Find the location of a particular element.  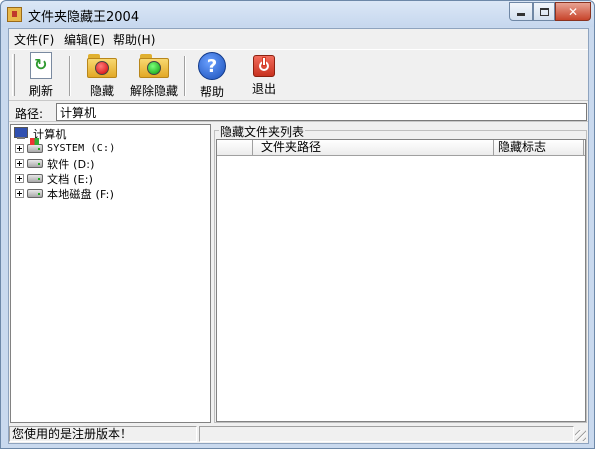

list-header: 文件夹路径 隐藏标志 is located at coordinates (401, 148).